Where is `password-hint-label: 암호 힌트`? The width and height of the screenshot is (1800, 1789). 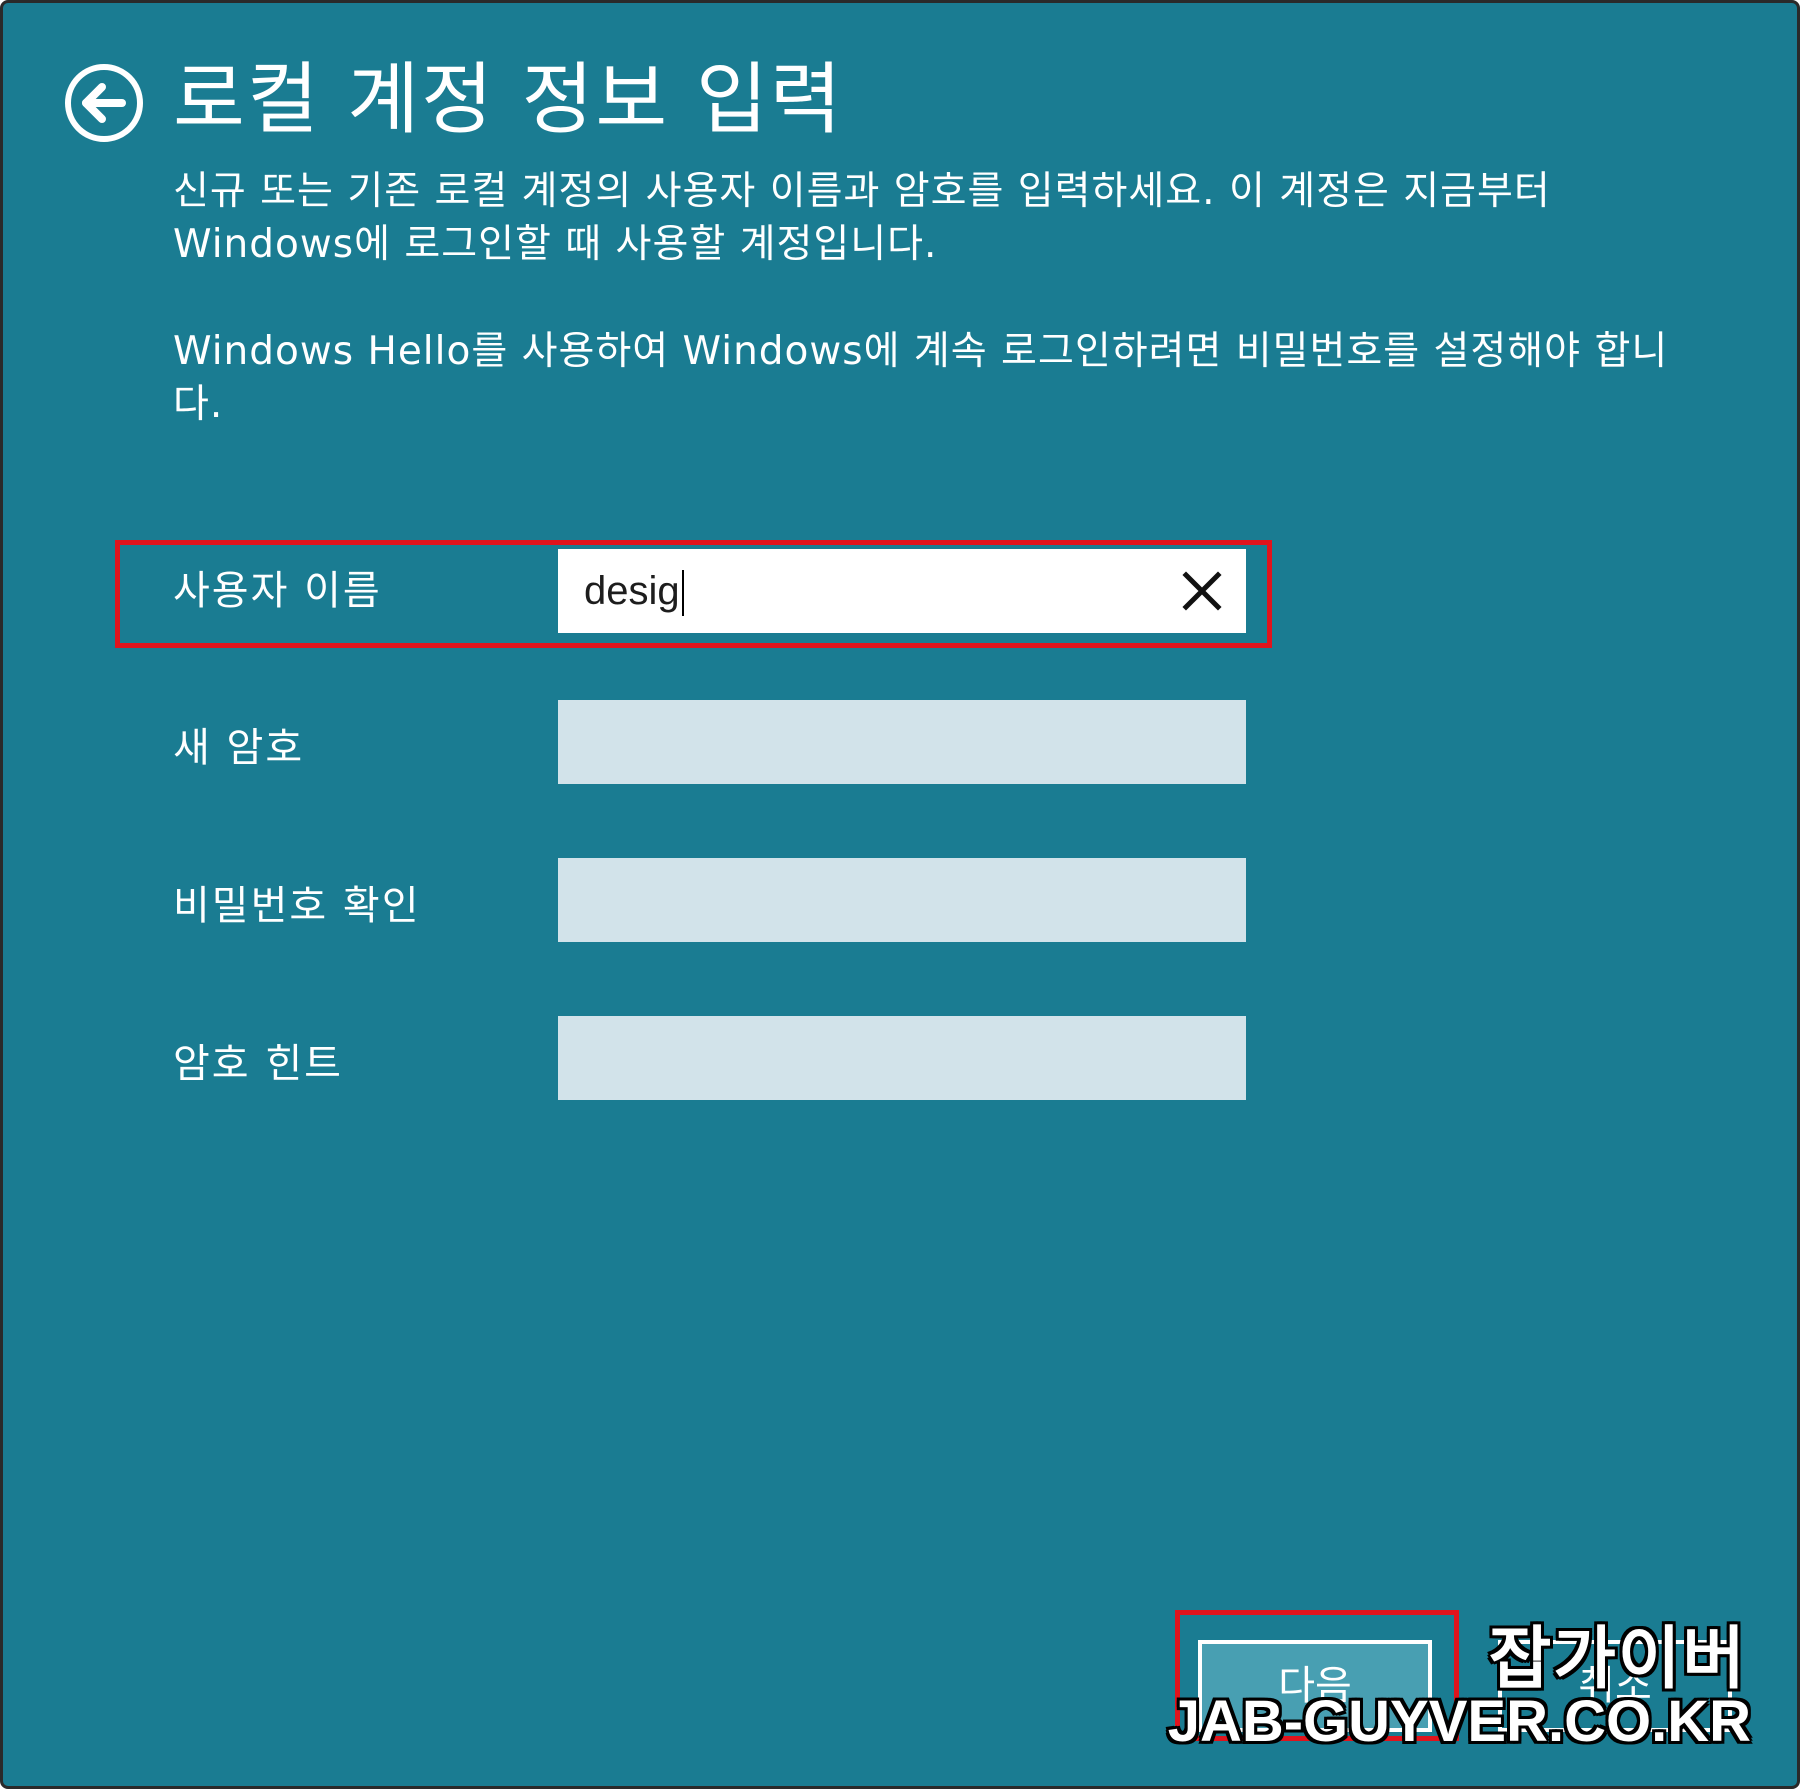 password-hint-label: 암호 힌트 is located at coordinates (258, 1064).